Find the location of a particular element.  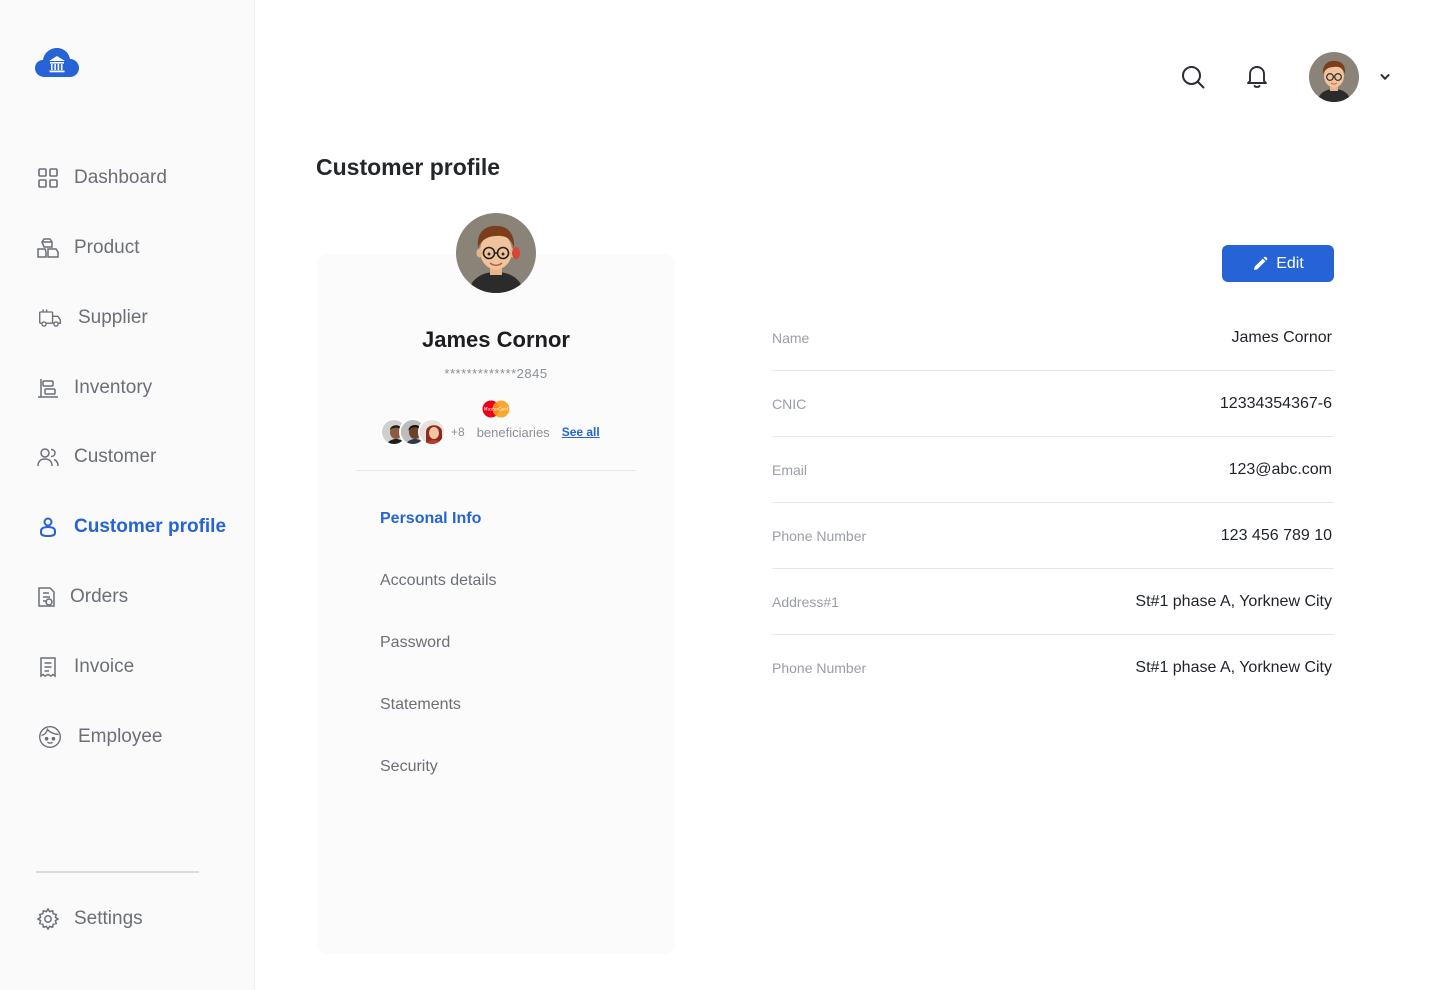

sidebar-item-label: Customer profile is located at coordinates (150, 526).